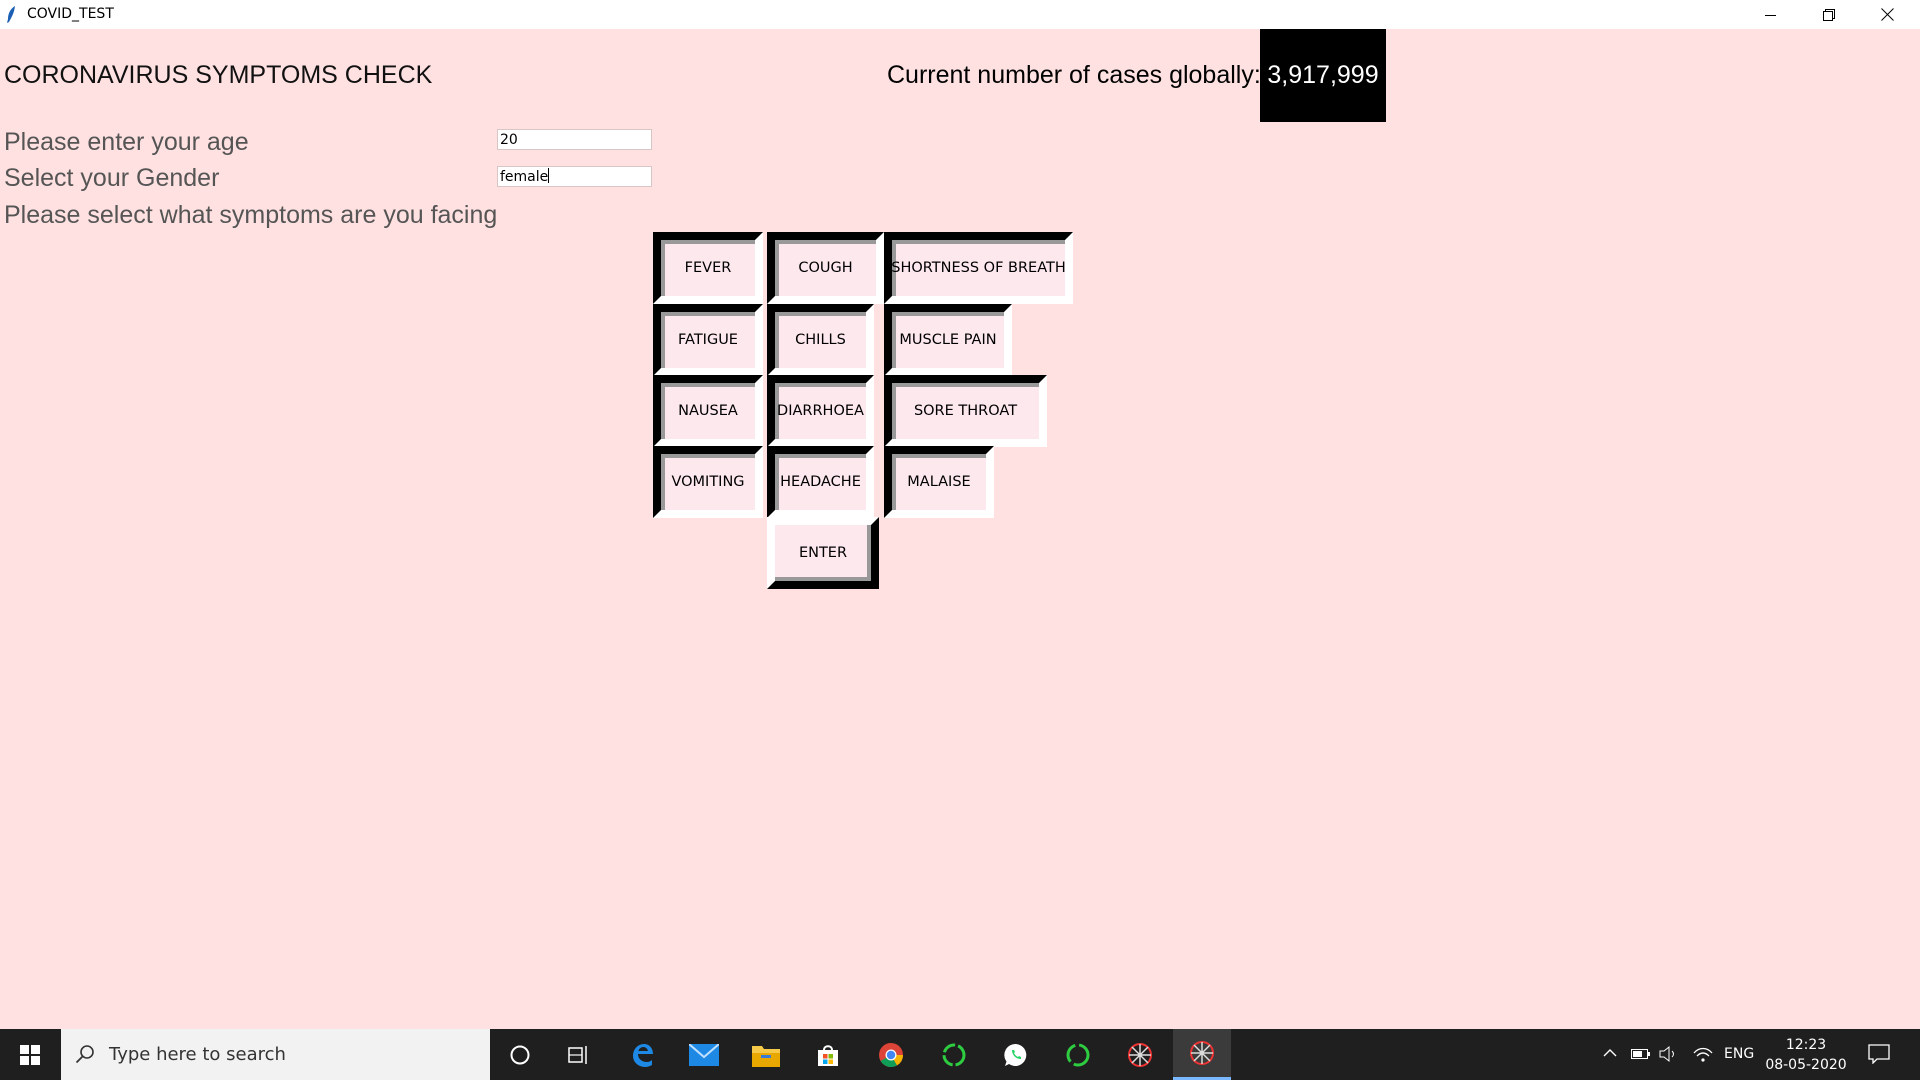 The width and height of the screenshot is (1920, 1080). I want to click on file-explorer-icon, so click(766, 1056).